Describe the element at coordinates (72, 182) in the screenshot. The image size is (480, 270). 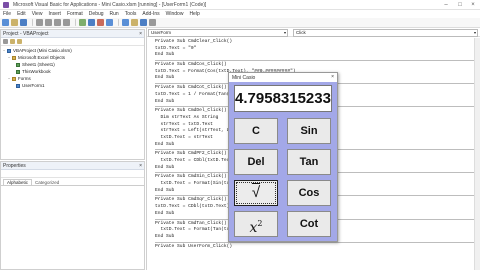
I see `properties-tabs: Alphabetic Categorized` at that location.